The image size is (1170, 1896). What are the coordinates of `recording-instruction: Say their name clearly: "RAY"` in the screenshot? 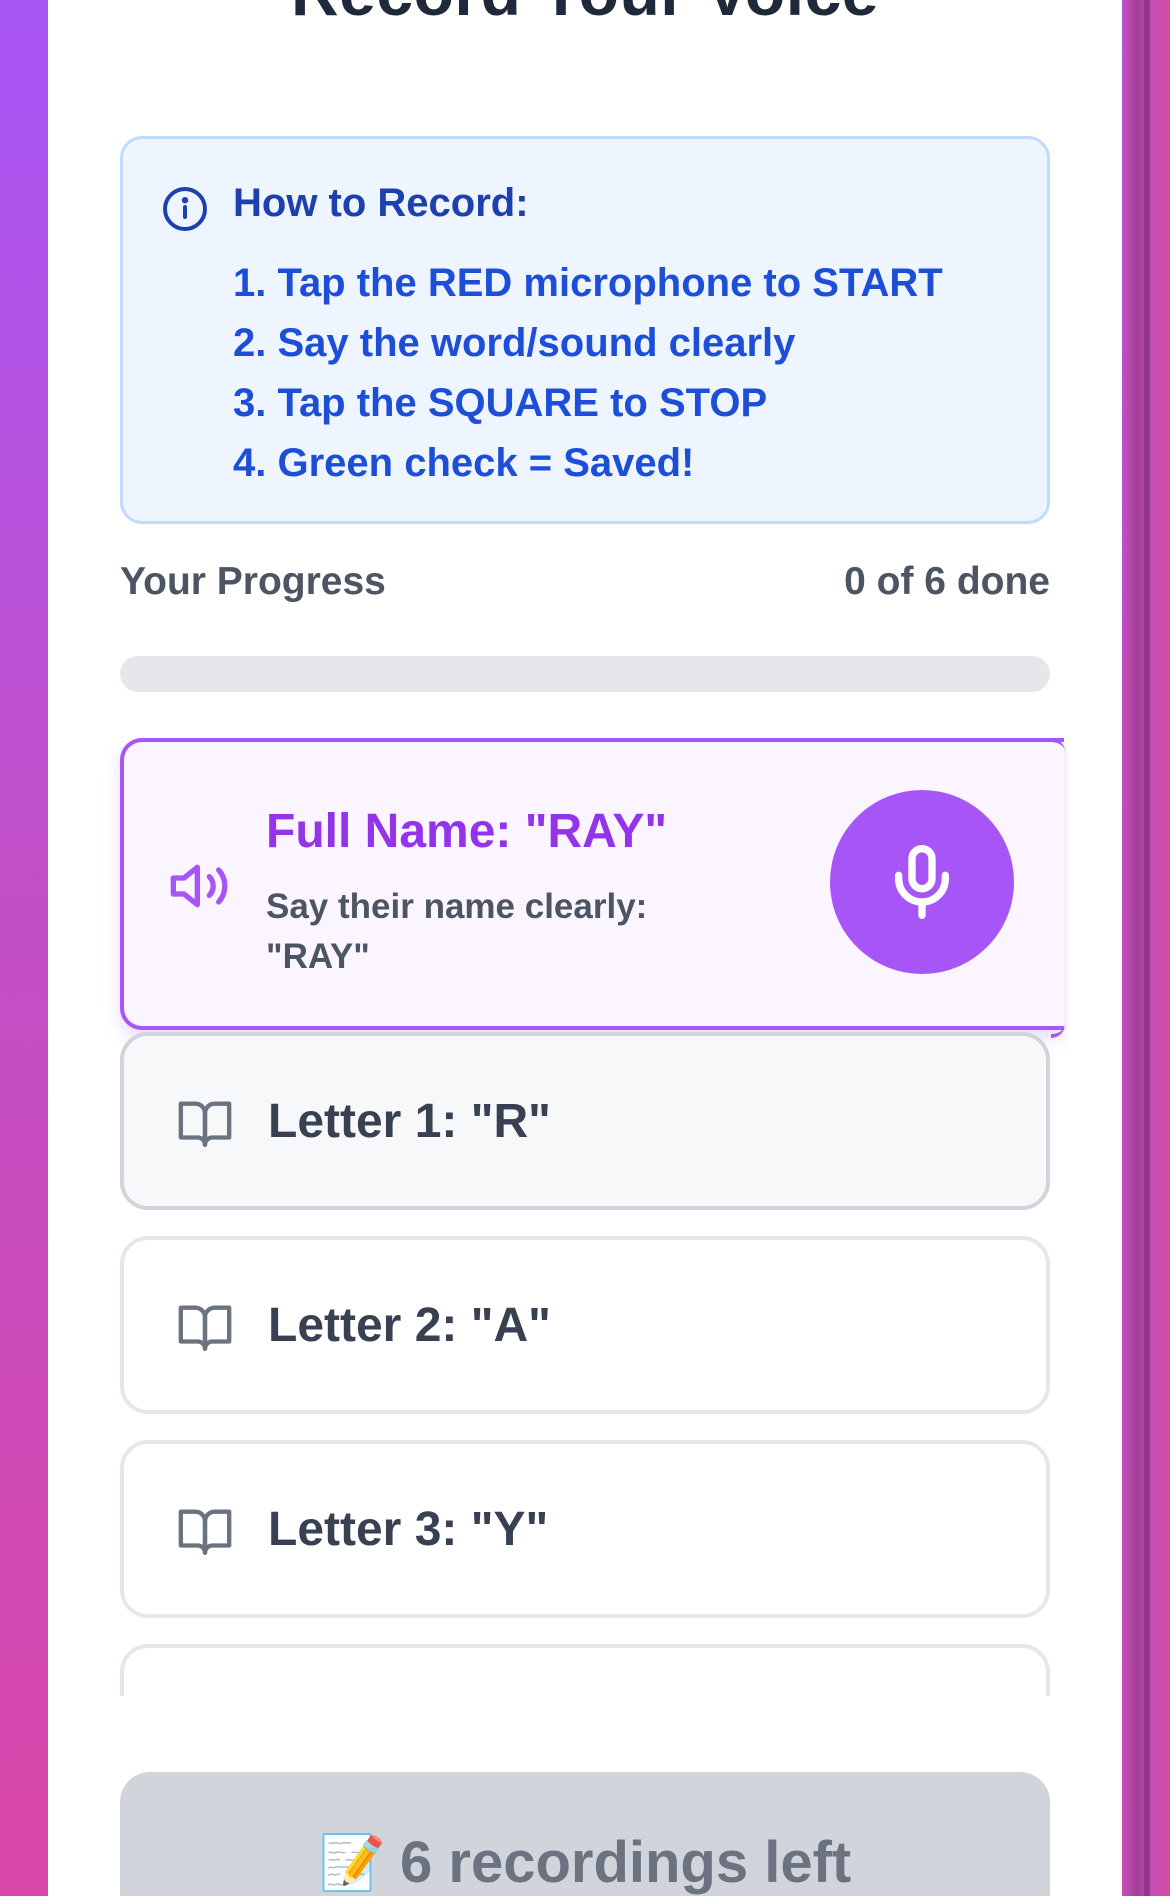 It's located at (457, 931).